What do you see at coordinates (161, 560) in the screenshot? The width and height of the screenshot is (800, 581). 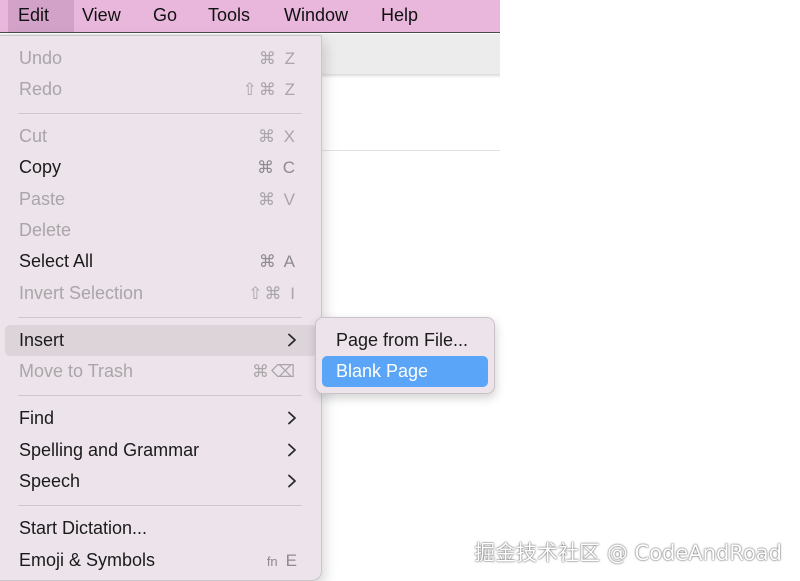 I see `menu-item-emoji-and-symbols: Emoji & Symbols fn E` at bounding box center [161, 560].